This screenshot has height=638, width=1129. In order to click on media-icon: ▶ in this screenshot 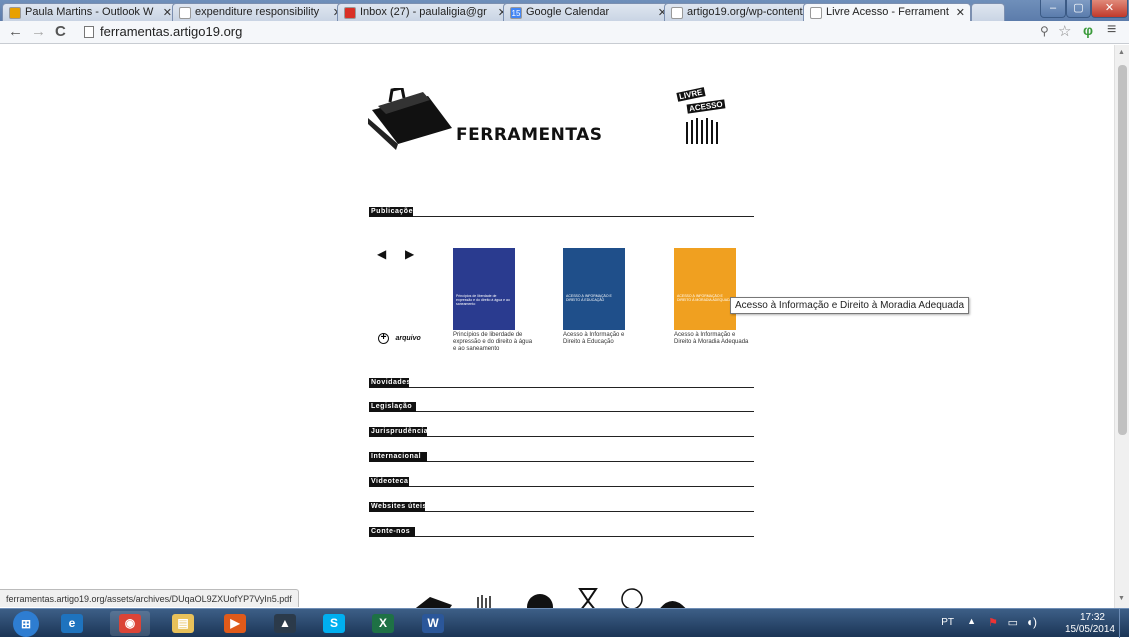, I will do `click(235, 623)`.